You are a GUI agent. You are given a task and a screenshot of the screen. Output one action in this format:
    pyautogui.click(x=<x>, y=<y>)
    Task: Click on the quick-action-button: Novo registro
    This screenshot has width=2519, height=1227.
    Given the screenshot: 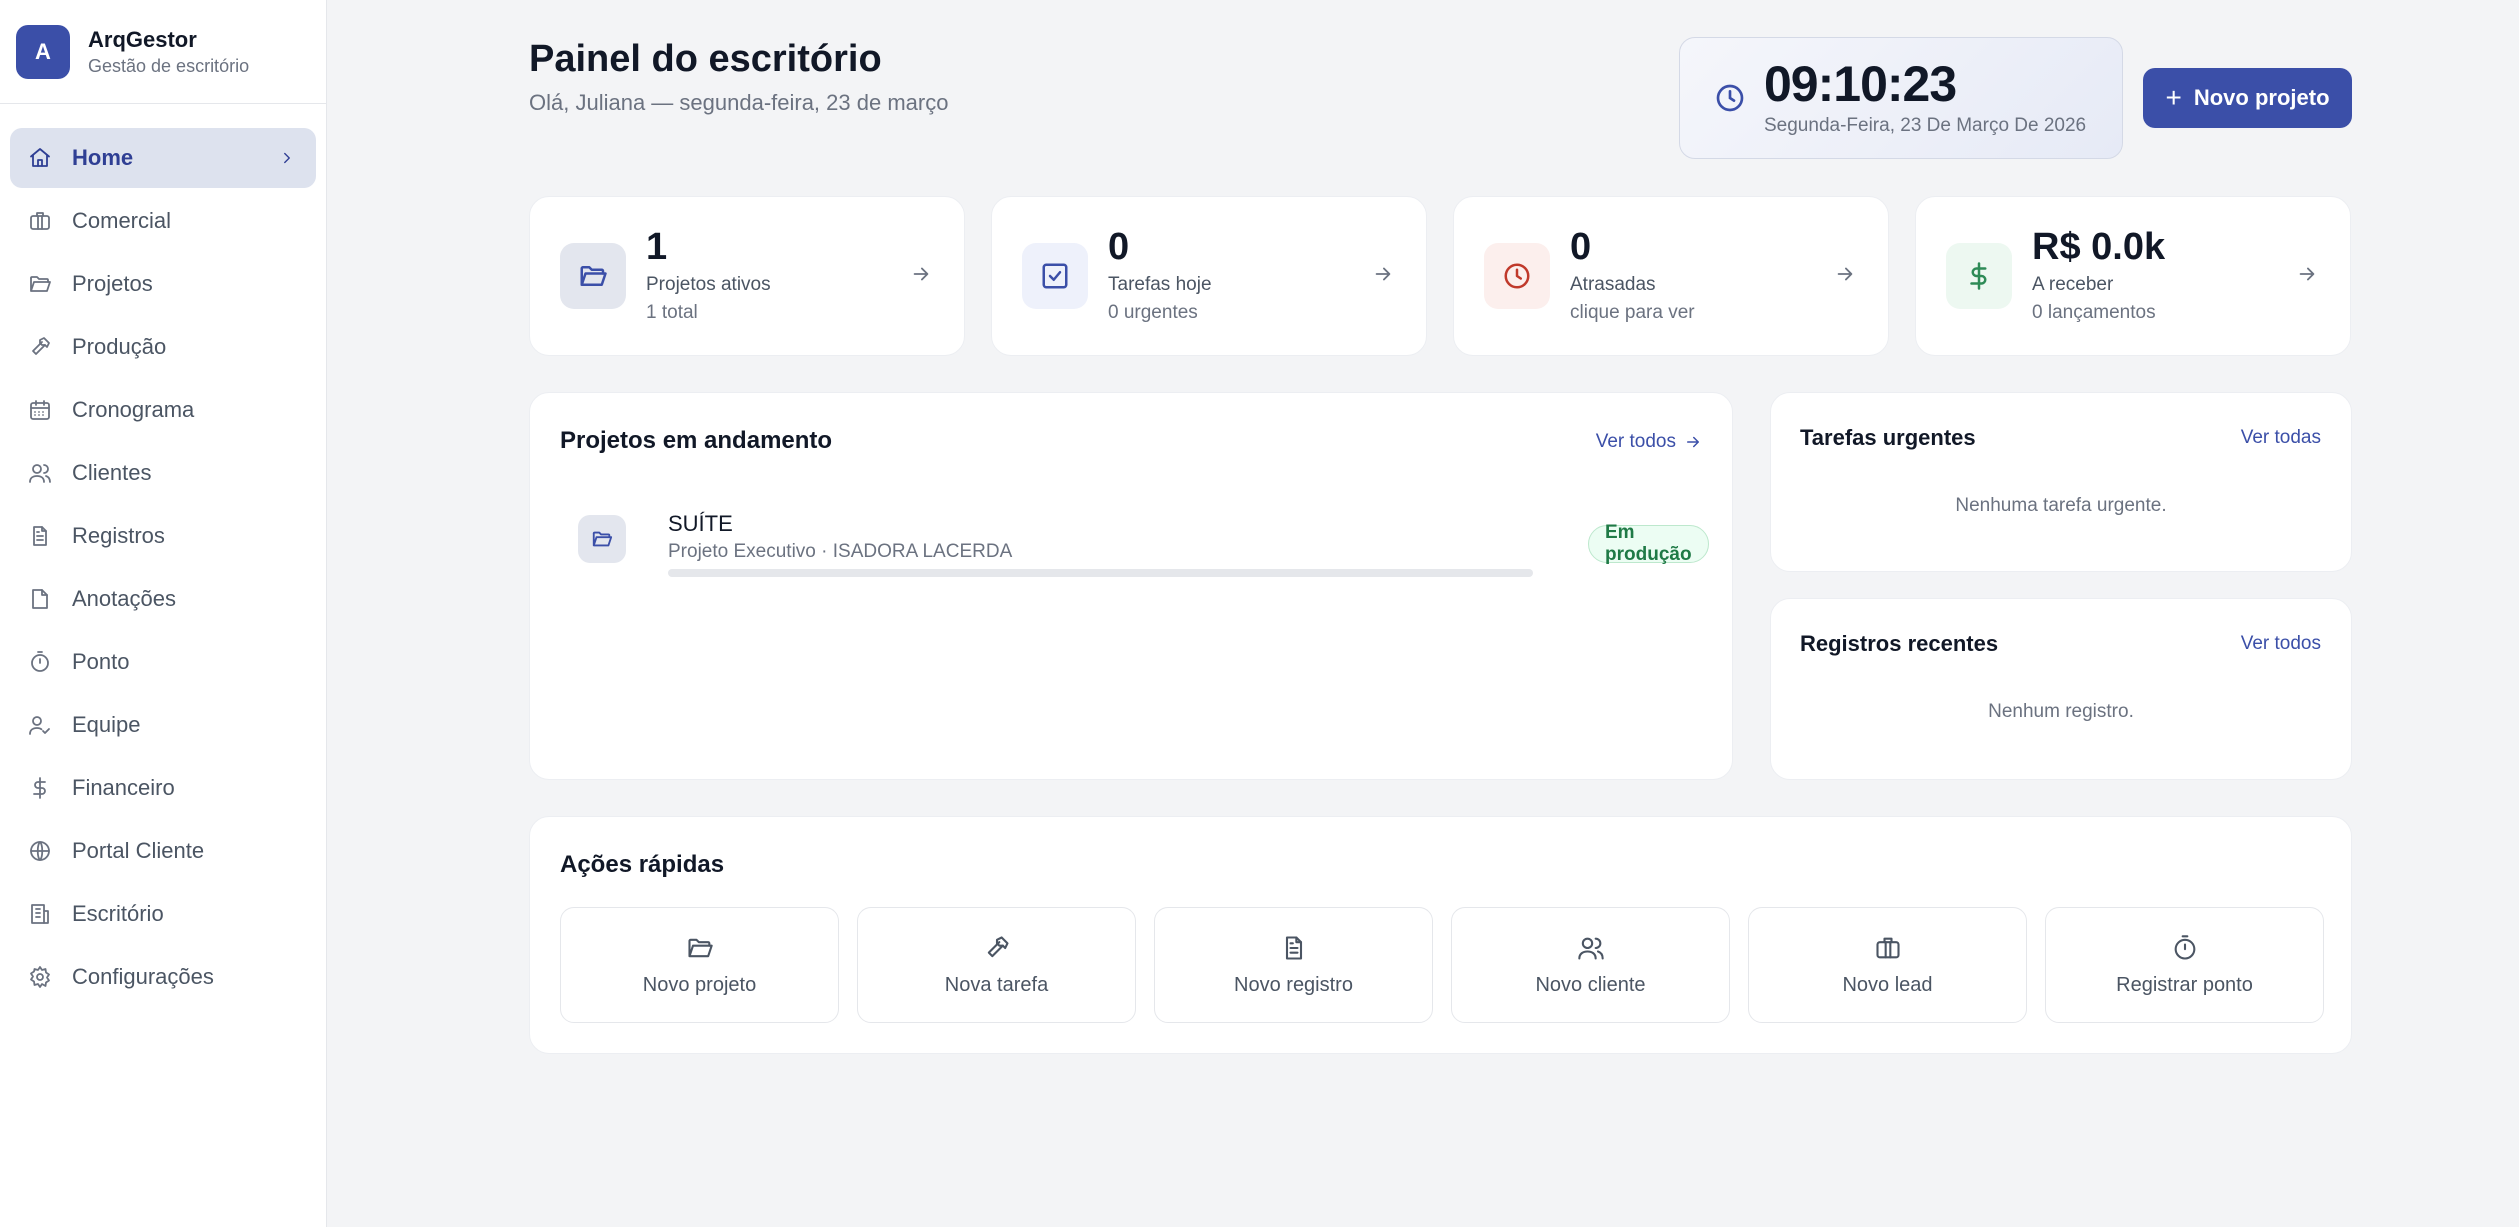 What is the action you would take?
    pyautogui.click(x=1293, y=965)
    